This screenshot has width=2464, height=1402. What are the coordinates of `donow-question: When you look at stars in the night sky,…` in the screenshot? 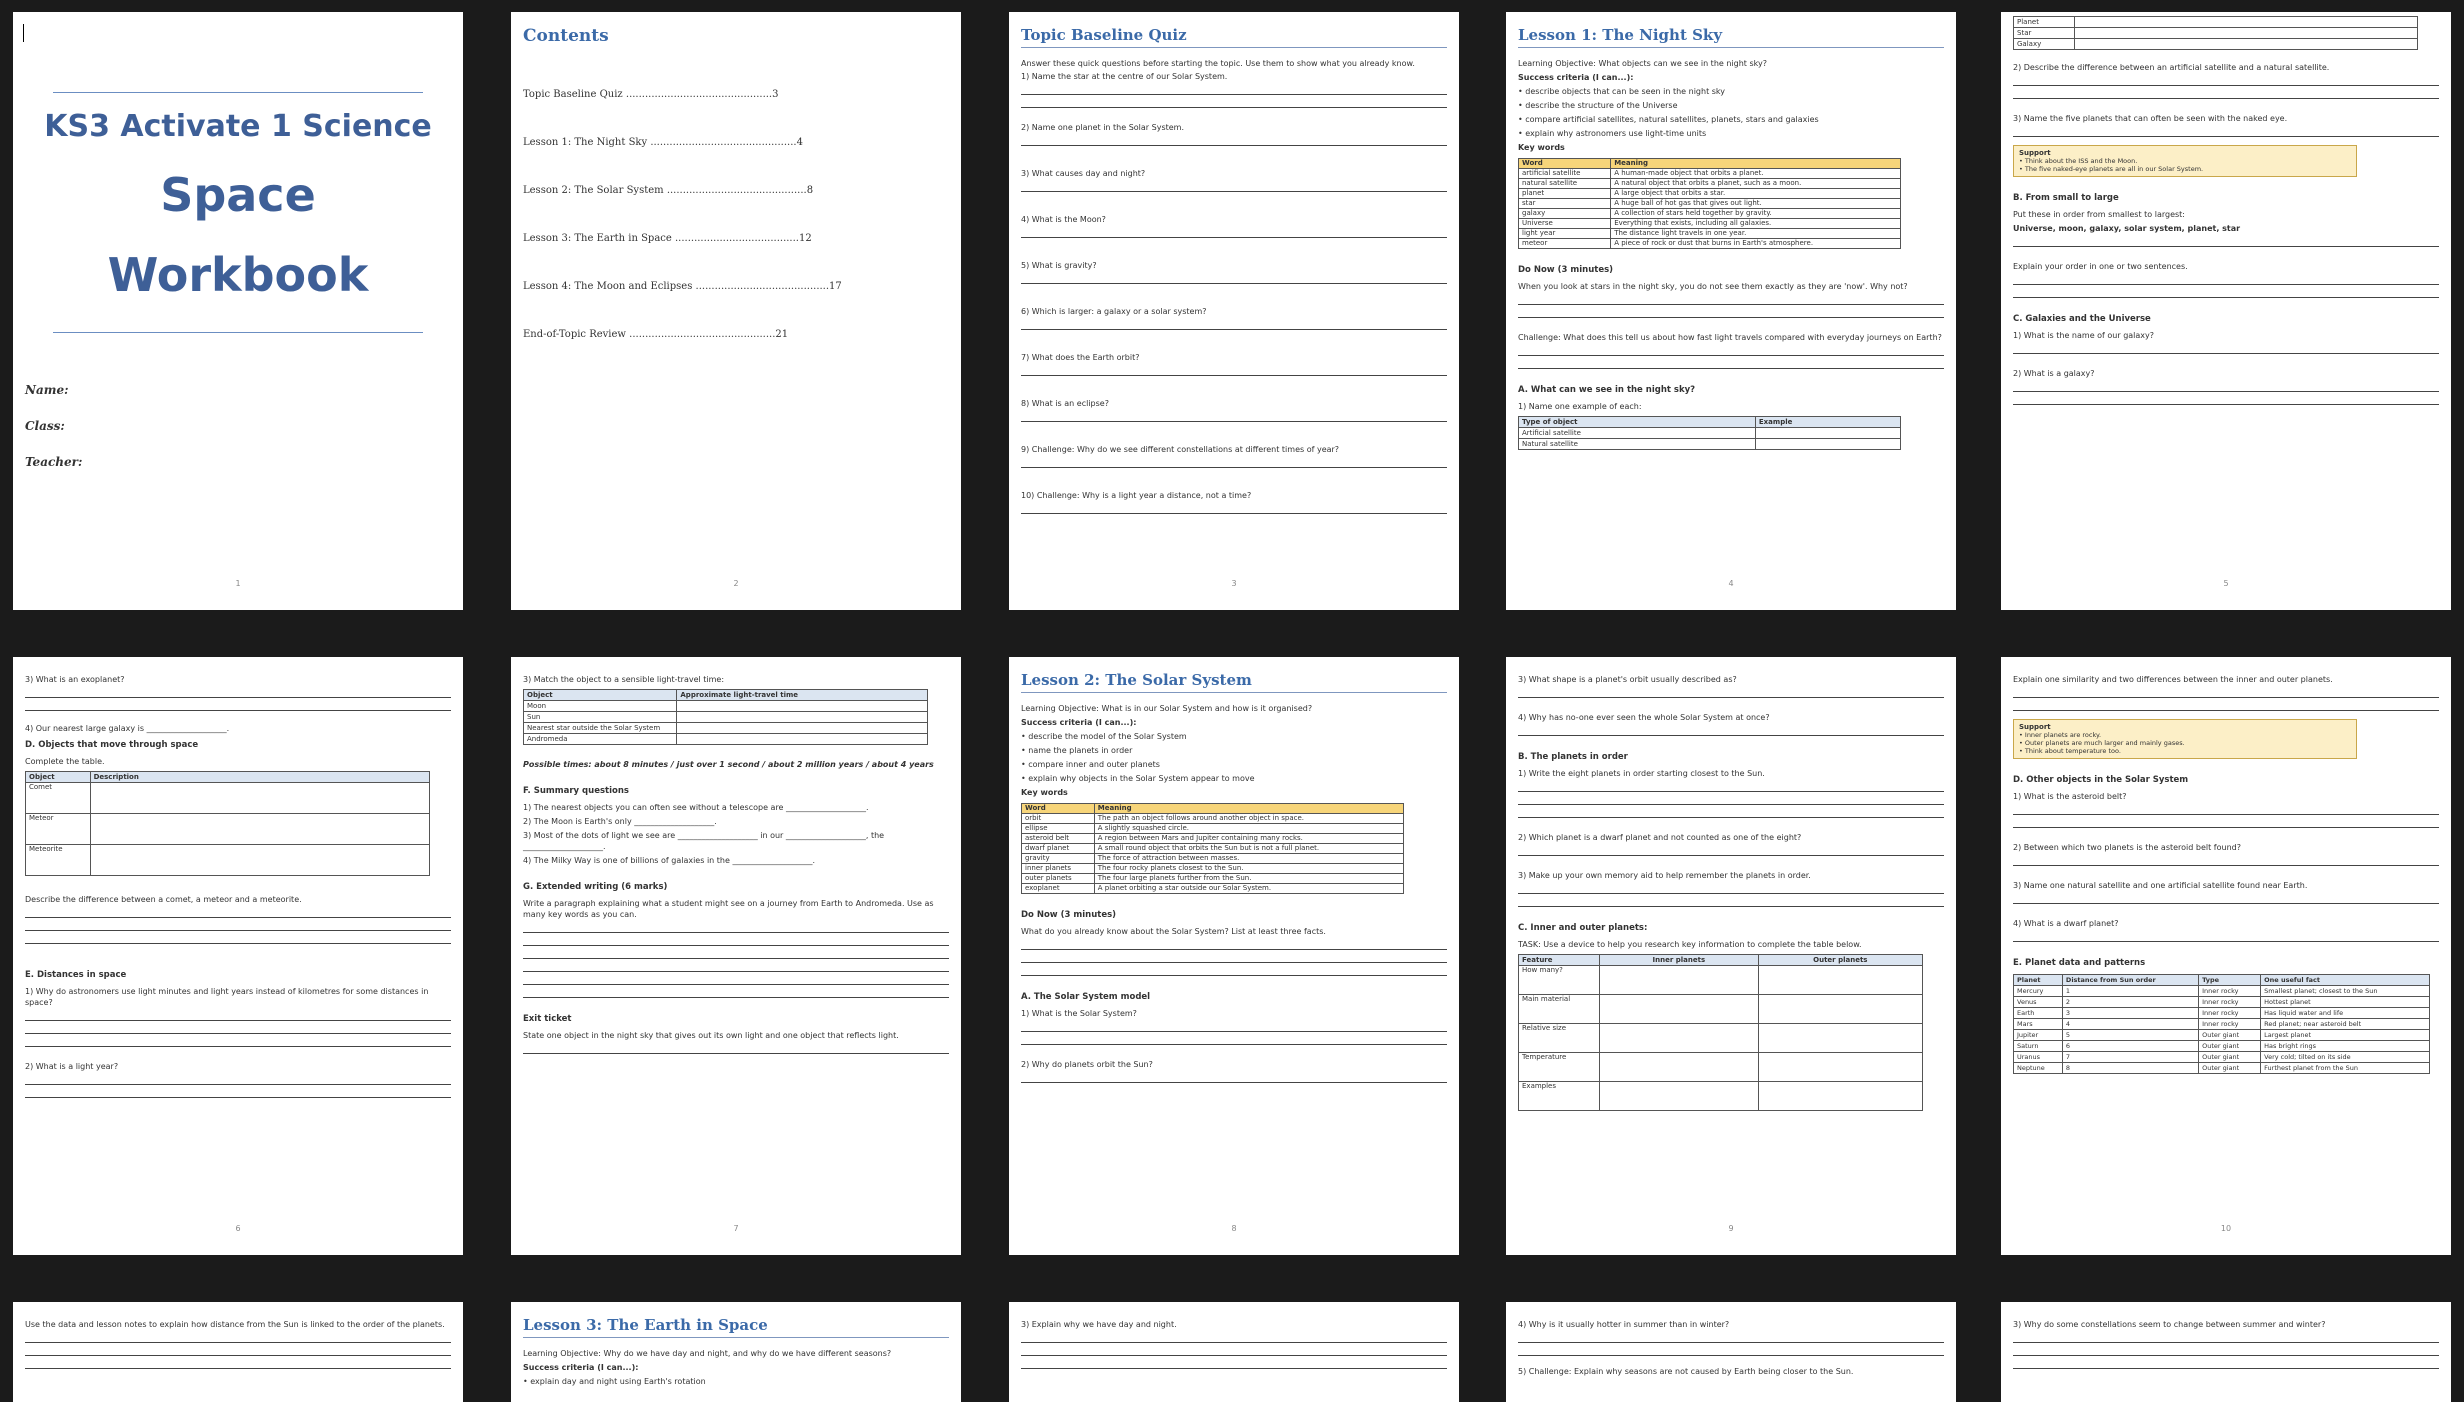 It's located at (1713, 286).